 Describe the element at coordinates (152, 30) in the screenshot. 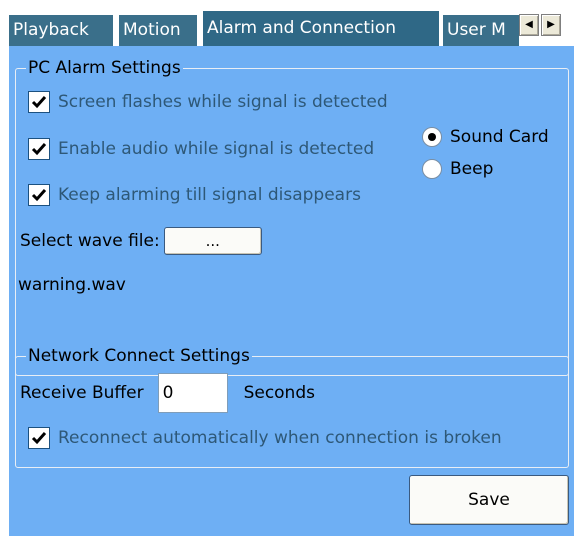

I see `tab-label: Motion` at that location.